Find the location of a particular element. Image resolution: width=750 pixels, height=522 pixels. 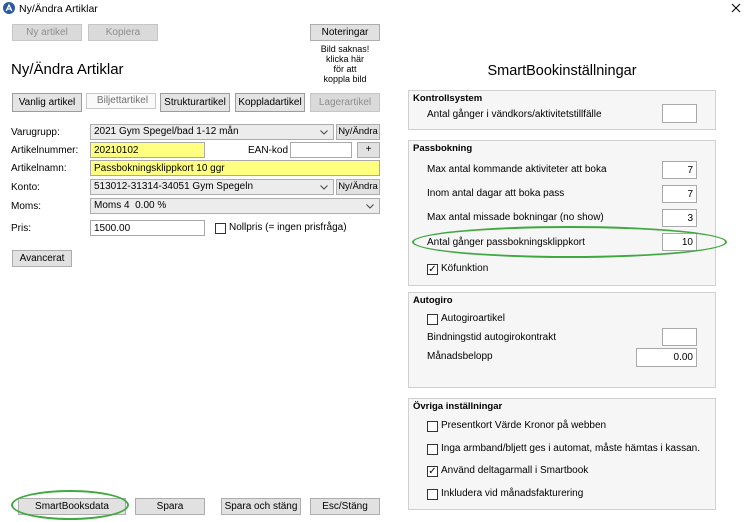

page-title: Ny/Ändra Artiklar is located at coordinates (67, 69).